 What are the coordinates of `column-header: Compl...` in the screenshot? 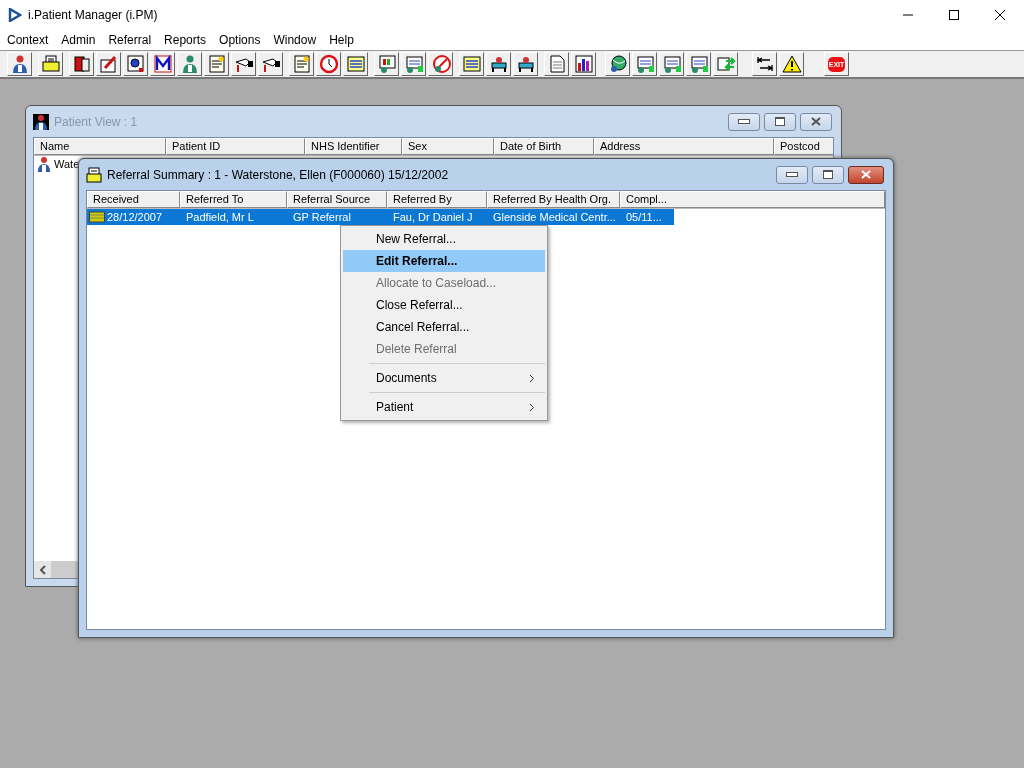 It's located at (752, 199).